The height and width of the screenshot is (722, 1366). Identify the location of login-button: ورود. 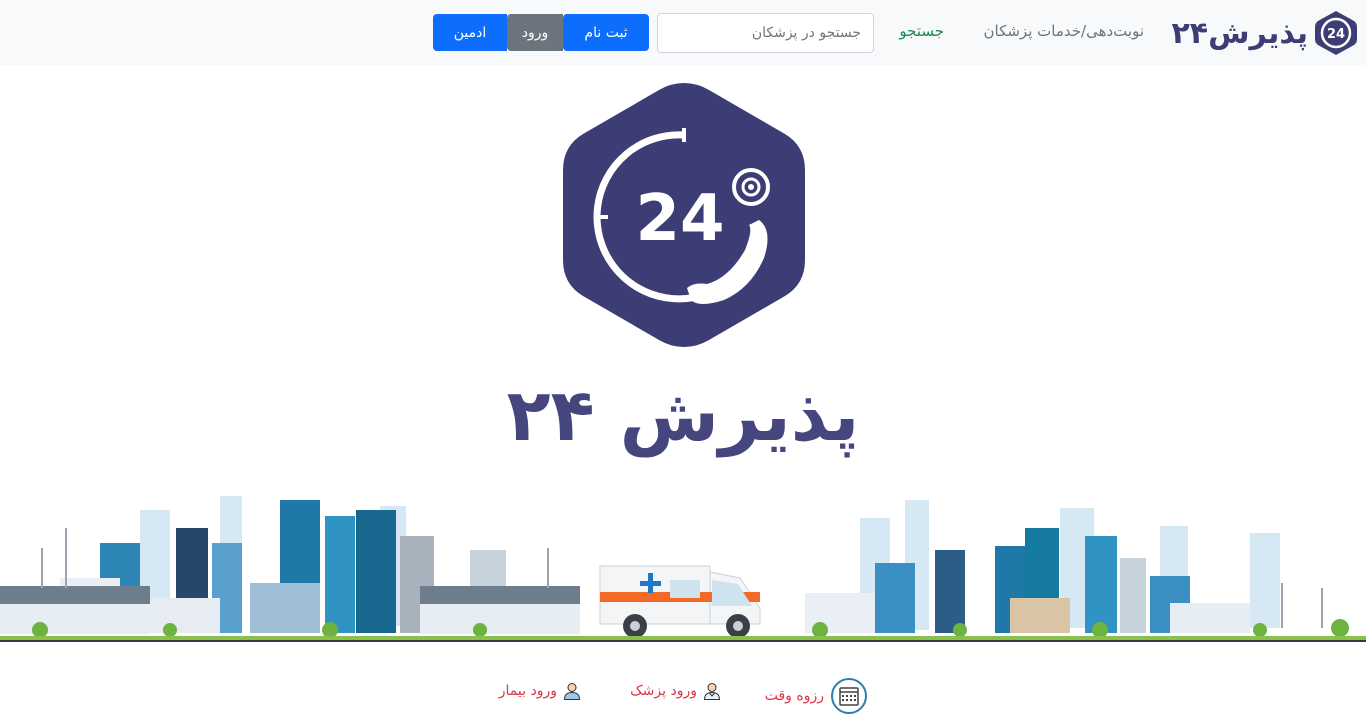
(535, 32).